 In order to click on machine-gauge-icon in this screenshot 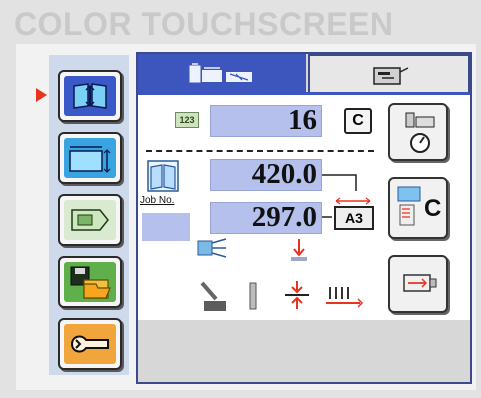, I will do `click(420, 132)`.